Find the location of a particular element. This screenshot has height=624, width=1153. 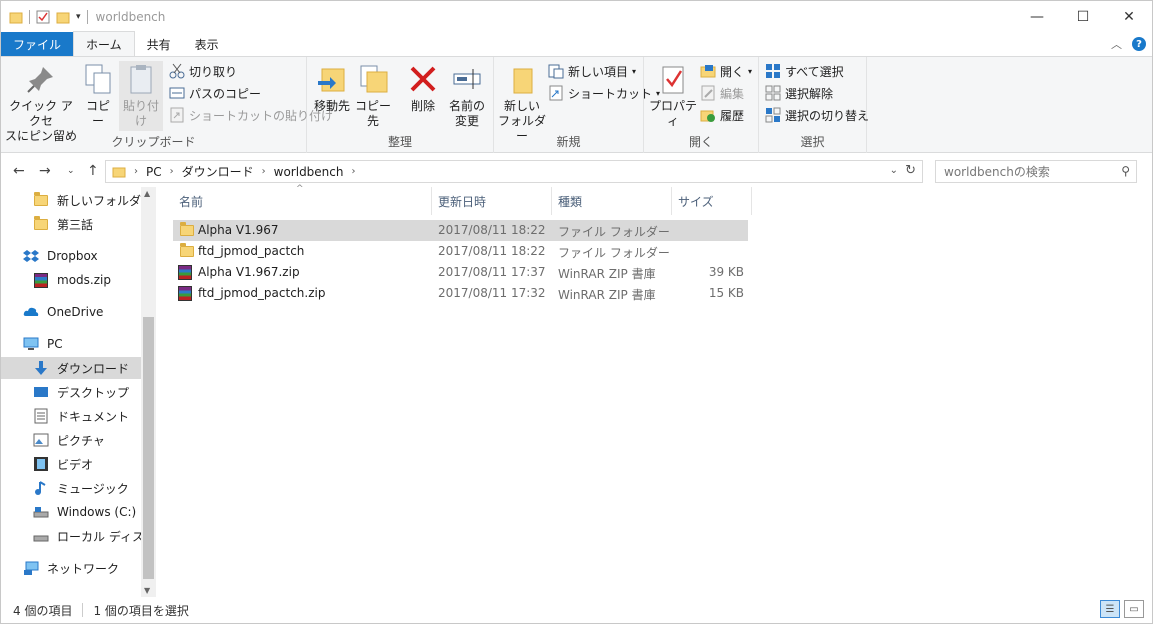

nav-item-desktop: デスクトップ is located at coordinates (71, 392).